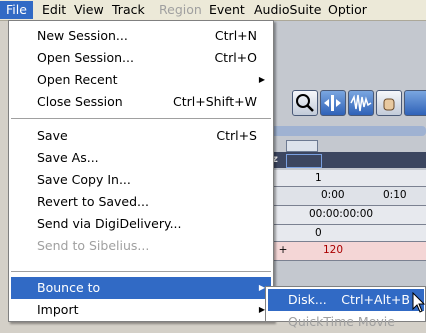 This screenshot has width=426, height=333. What do you see at coordinates (344, 233) in the screenshot?
I see `samples-ruler-row: 0` at bounding box center [344, 233].